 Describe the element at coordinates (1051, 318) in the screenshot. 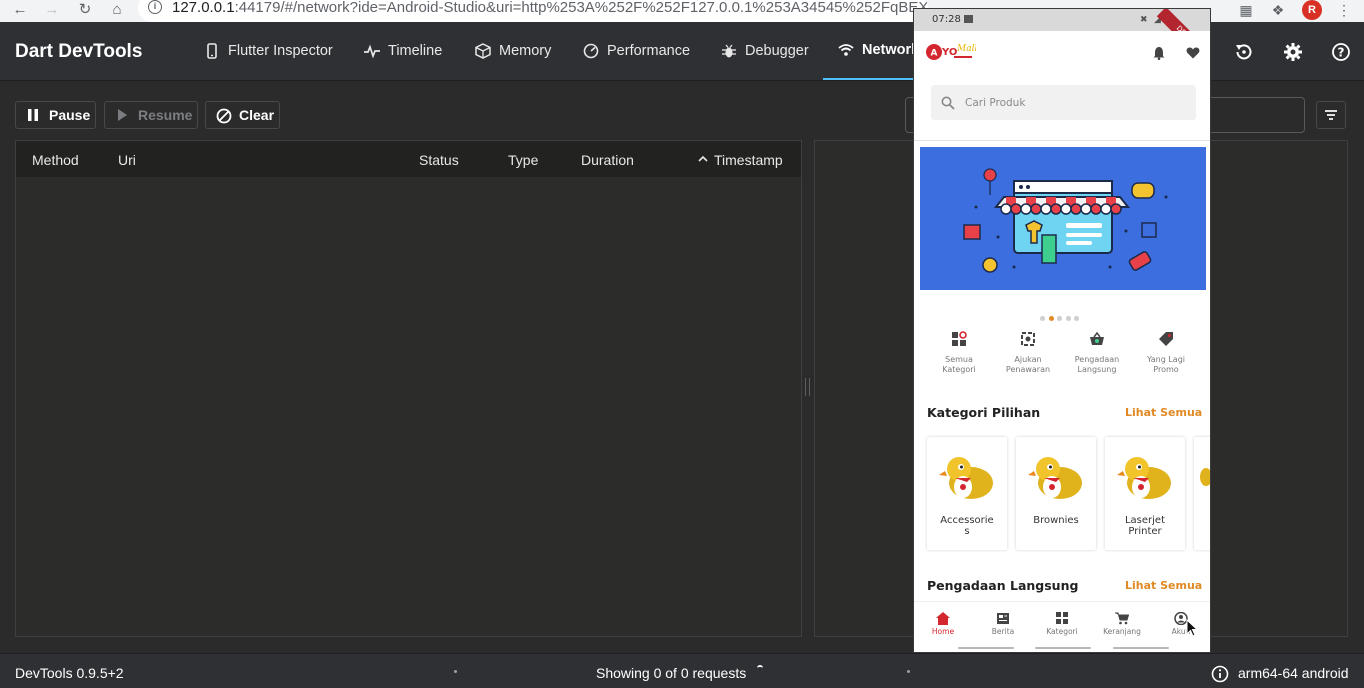

I see `carousel-dot-active` at that location.